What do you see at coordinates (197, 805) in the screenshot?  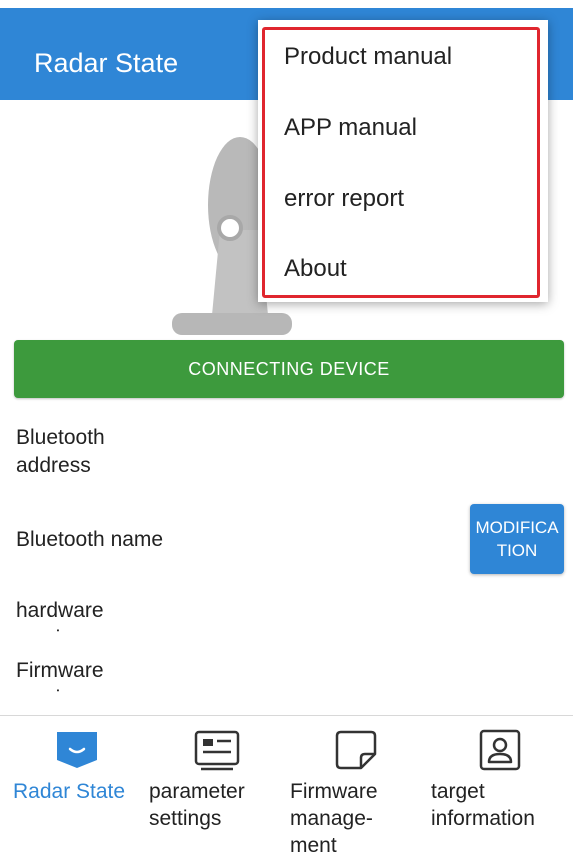 I see `nav-label-parameter-settings-text: parameter settings` at bounding box center [197, 805].